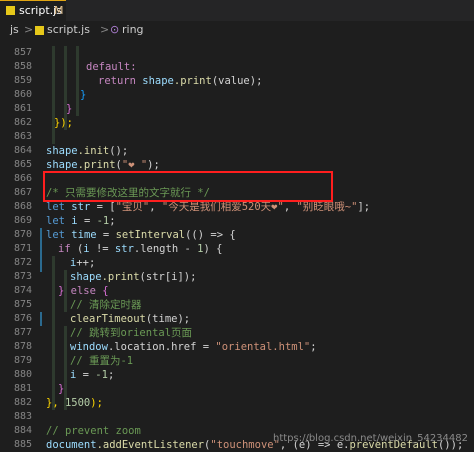 This screenshot has width=474, height=452. What do you see at coordinates (14, 29) in the screenshot?
I see `breadcrumb-folder: js` at bounding box center [14, 29].